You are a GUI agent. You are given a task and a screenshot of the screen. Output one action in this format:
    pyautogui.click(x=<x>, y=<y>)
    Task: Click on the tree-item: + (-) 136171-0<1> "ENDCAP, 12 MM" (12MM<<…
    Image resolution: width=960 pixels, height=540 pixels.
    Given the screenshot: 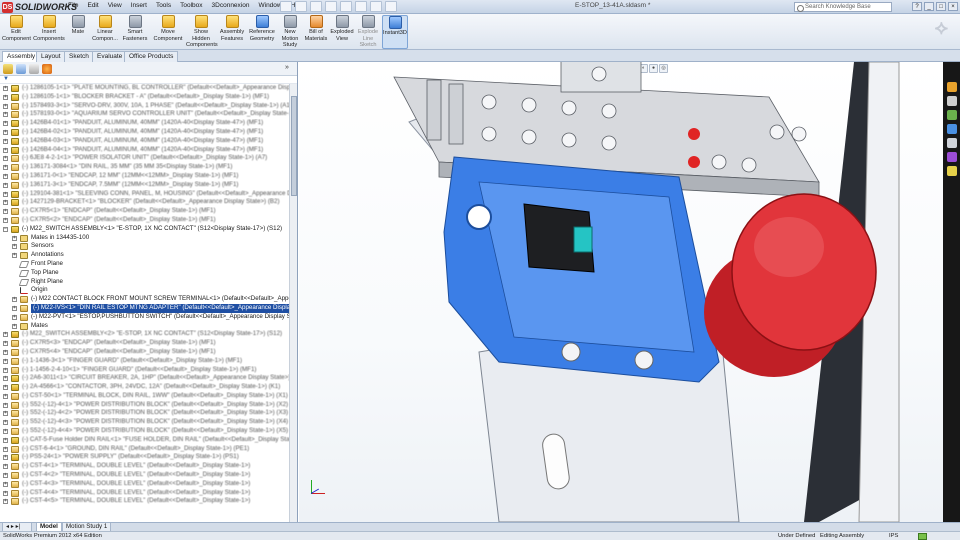 What is the action you would take?
    pyautogui.click(x=145, y=176)
    